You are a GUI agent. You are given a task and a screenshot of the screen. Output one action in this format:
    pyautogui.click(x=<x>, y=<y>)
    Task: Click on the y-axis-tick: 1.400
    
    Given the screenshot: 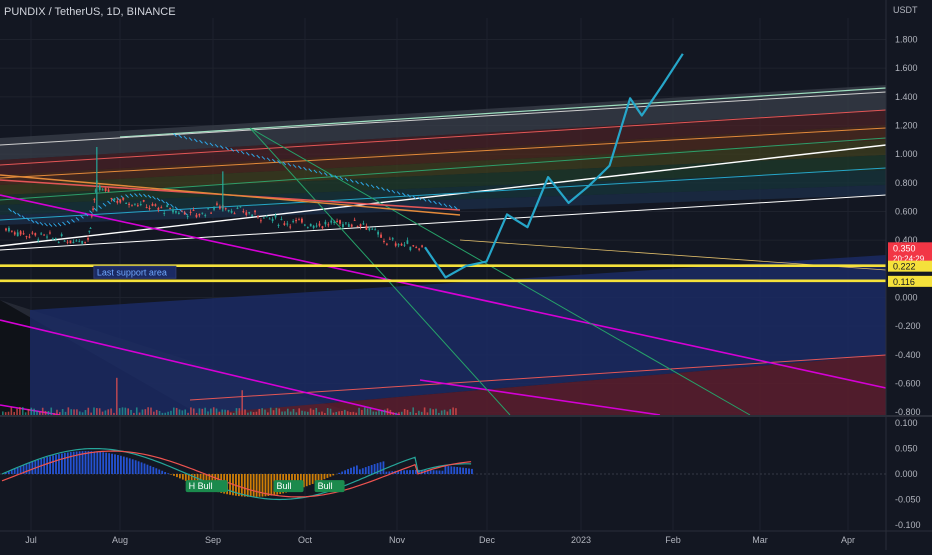 What is the action you would take?
    pyautogui.click(x=906, y=97)
    